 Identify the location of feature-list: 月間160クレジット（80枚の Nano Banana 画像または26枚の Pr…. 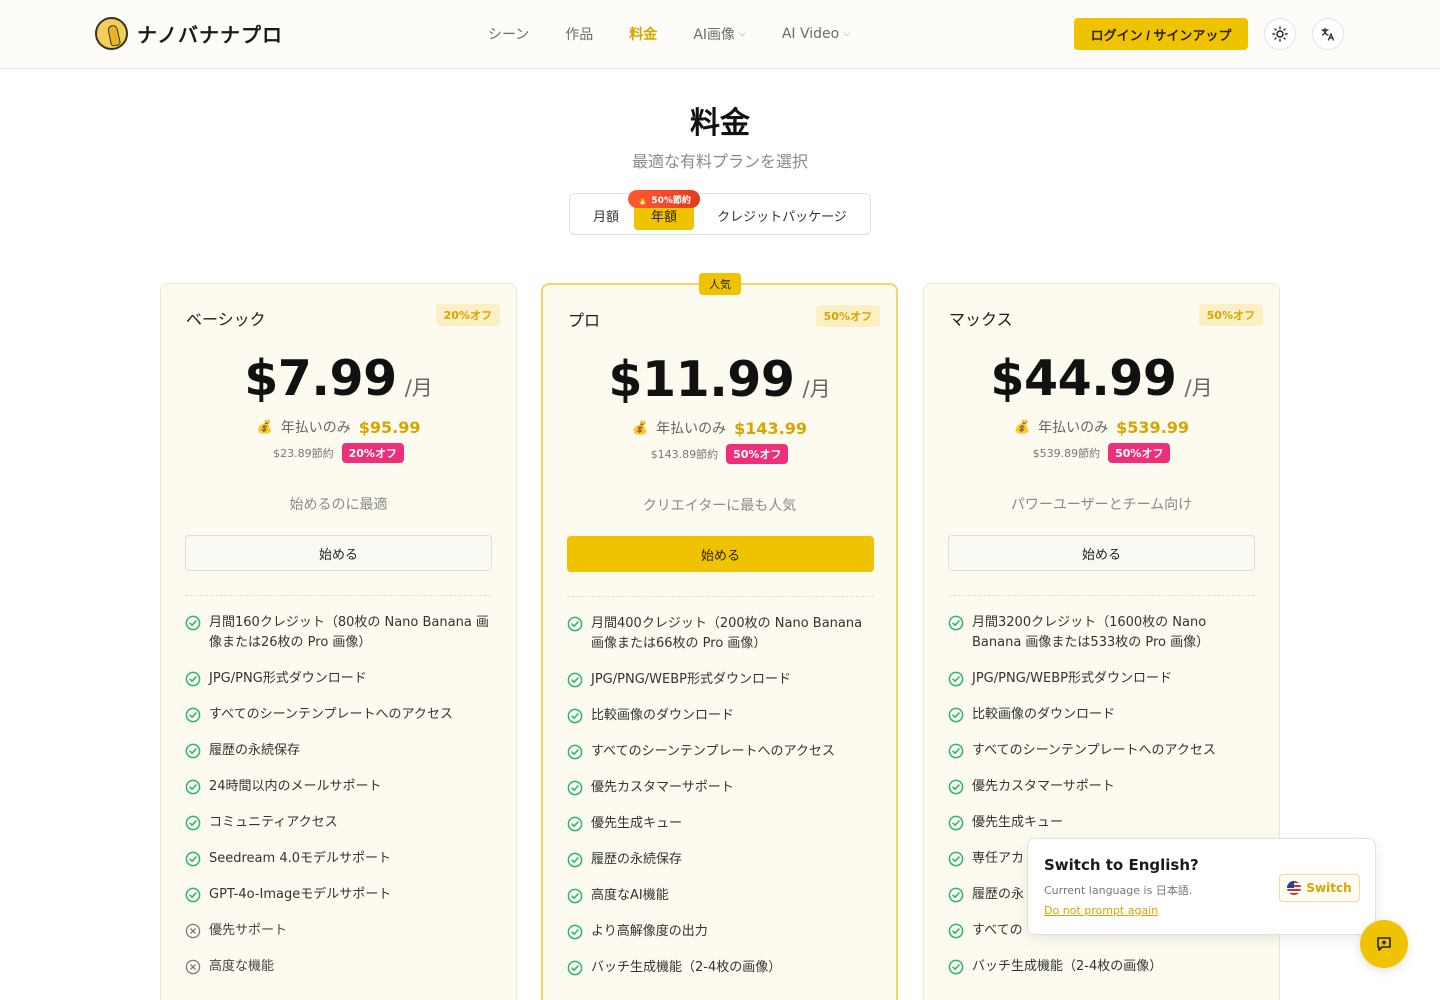
(340, 803).